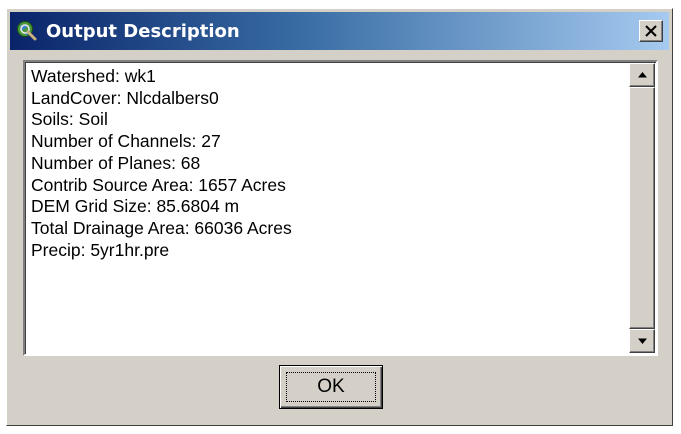 The width and height of the screenshot is (681, 434). I want to click on output-line-watershed: Watershed: wk1, so click(93, 76).